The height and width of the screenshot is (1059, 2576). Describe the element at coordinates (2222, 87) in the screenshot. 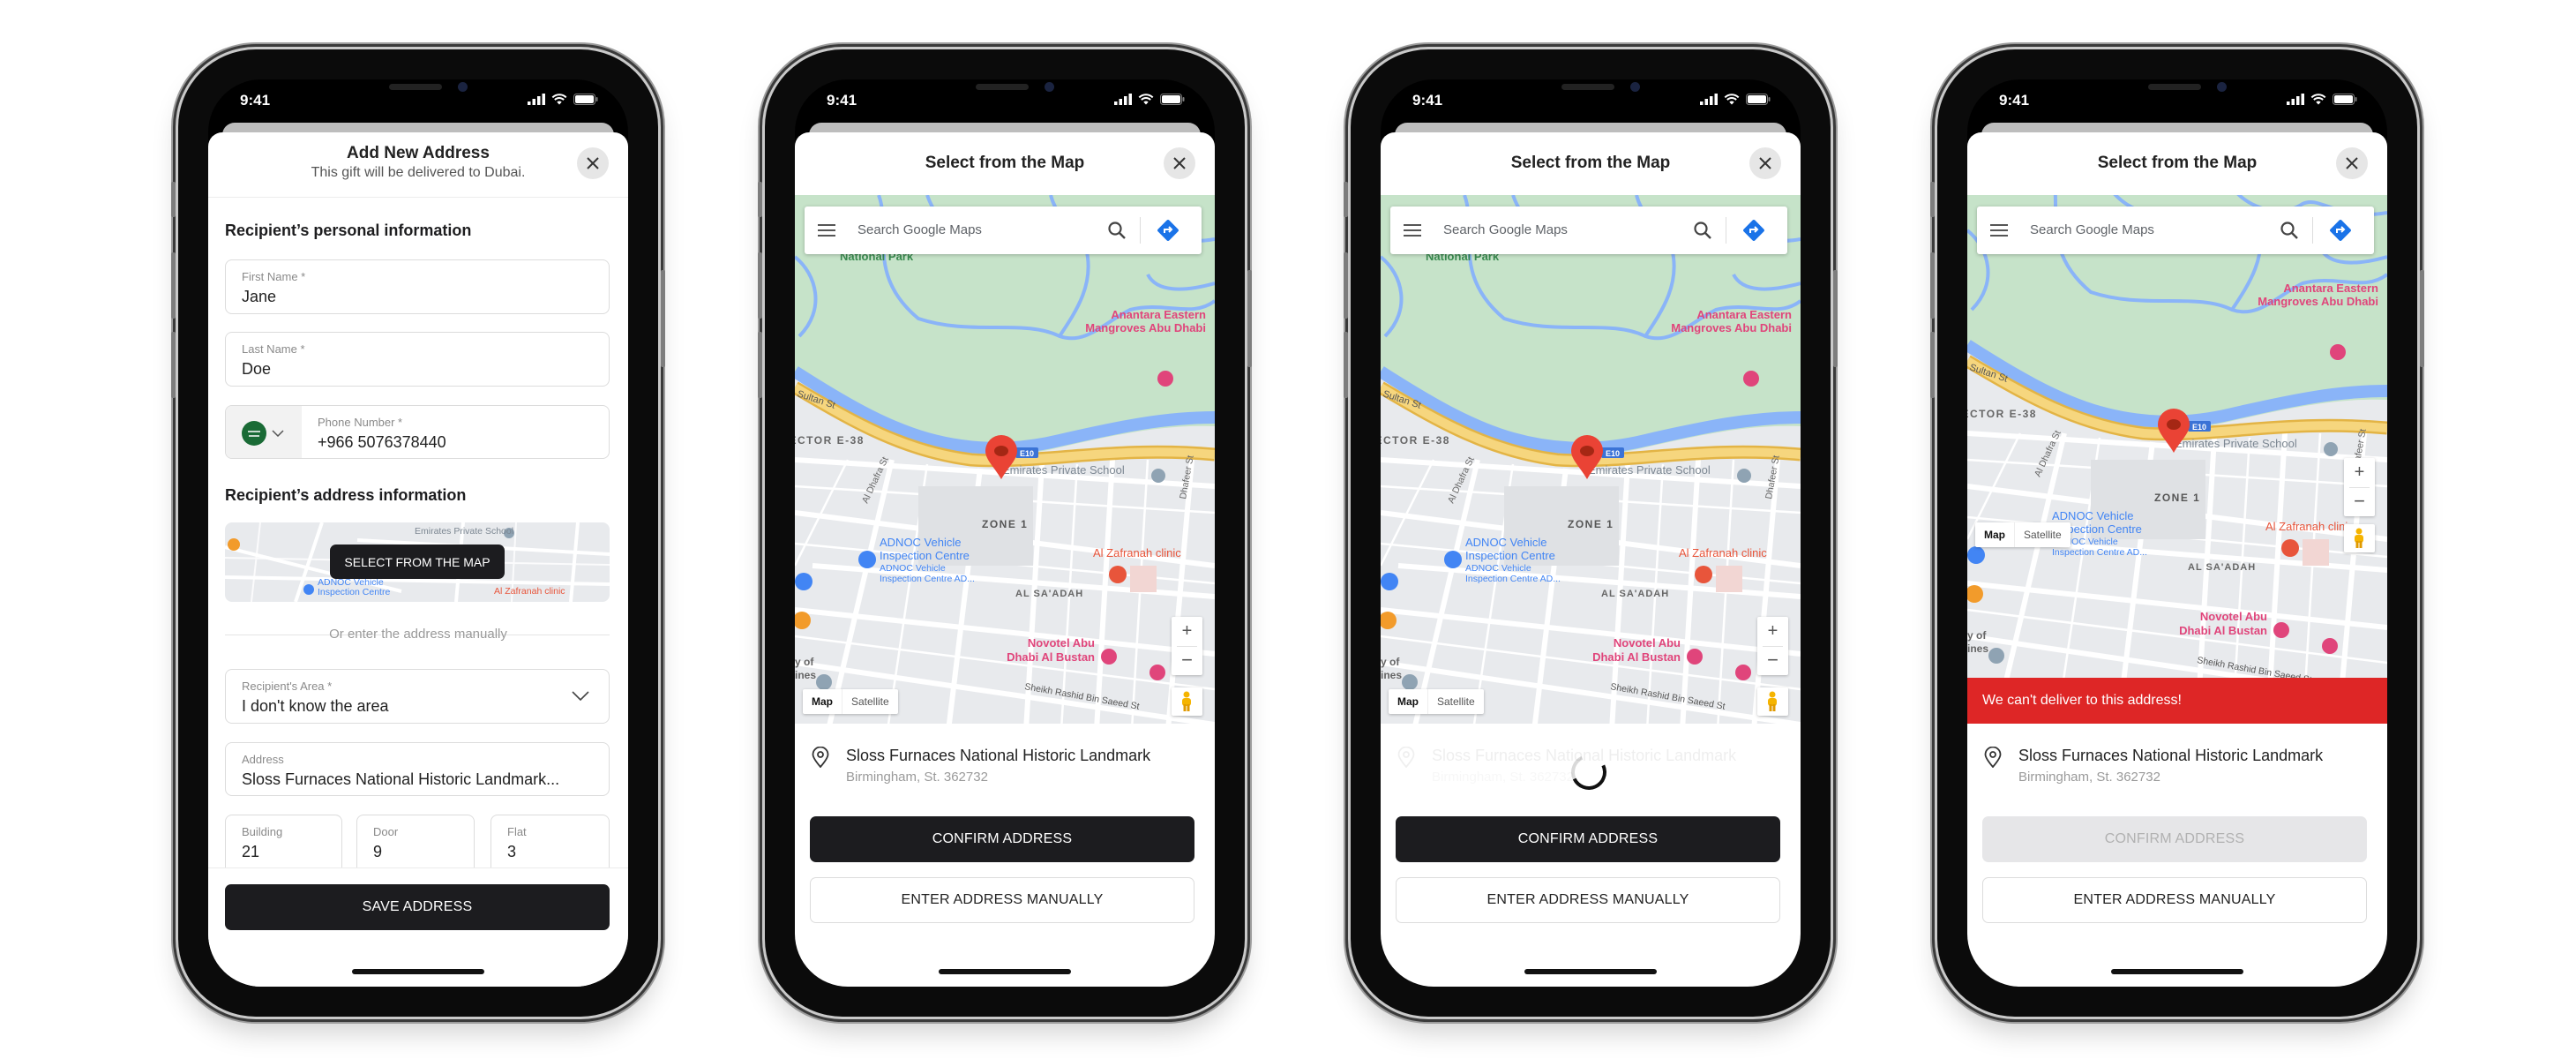

I see `front-camera` at that location.